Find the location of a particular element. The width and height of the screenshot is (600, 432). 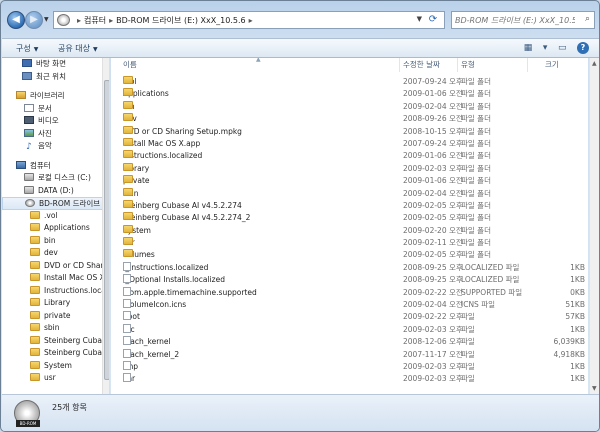

nav-scrollbar is located at coordinates (105, 226).